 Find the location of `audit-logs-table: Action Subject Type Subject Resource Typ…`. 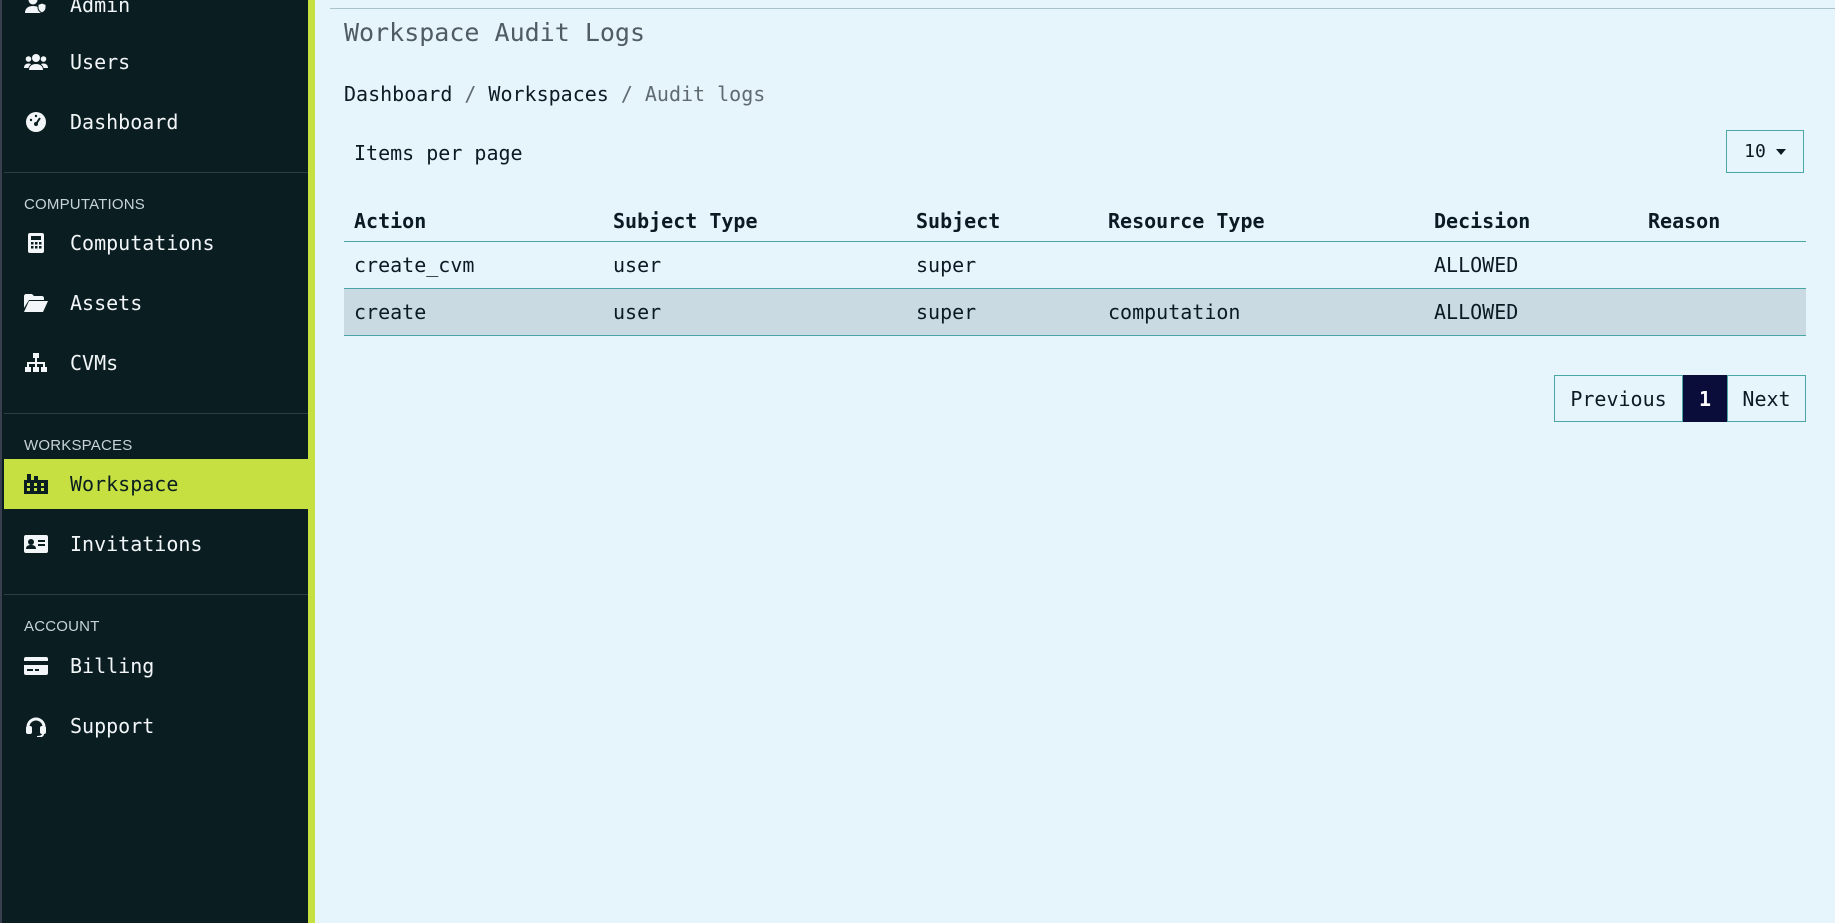

audit-logs-table: Action Subject Type Subject Resource Typ… is located at coordinates (1075, 268).